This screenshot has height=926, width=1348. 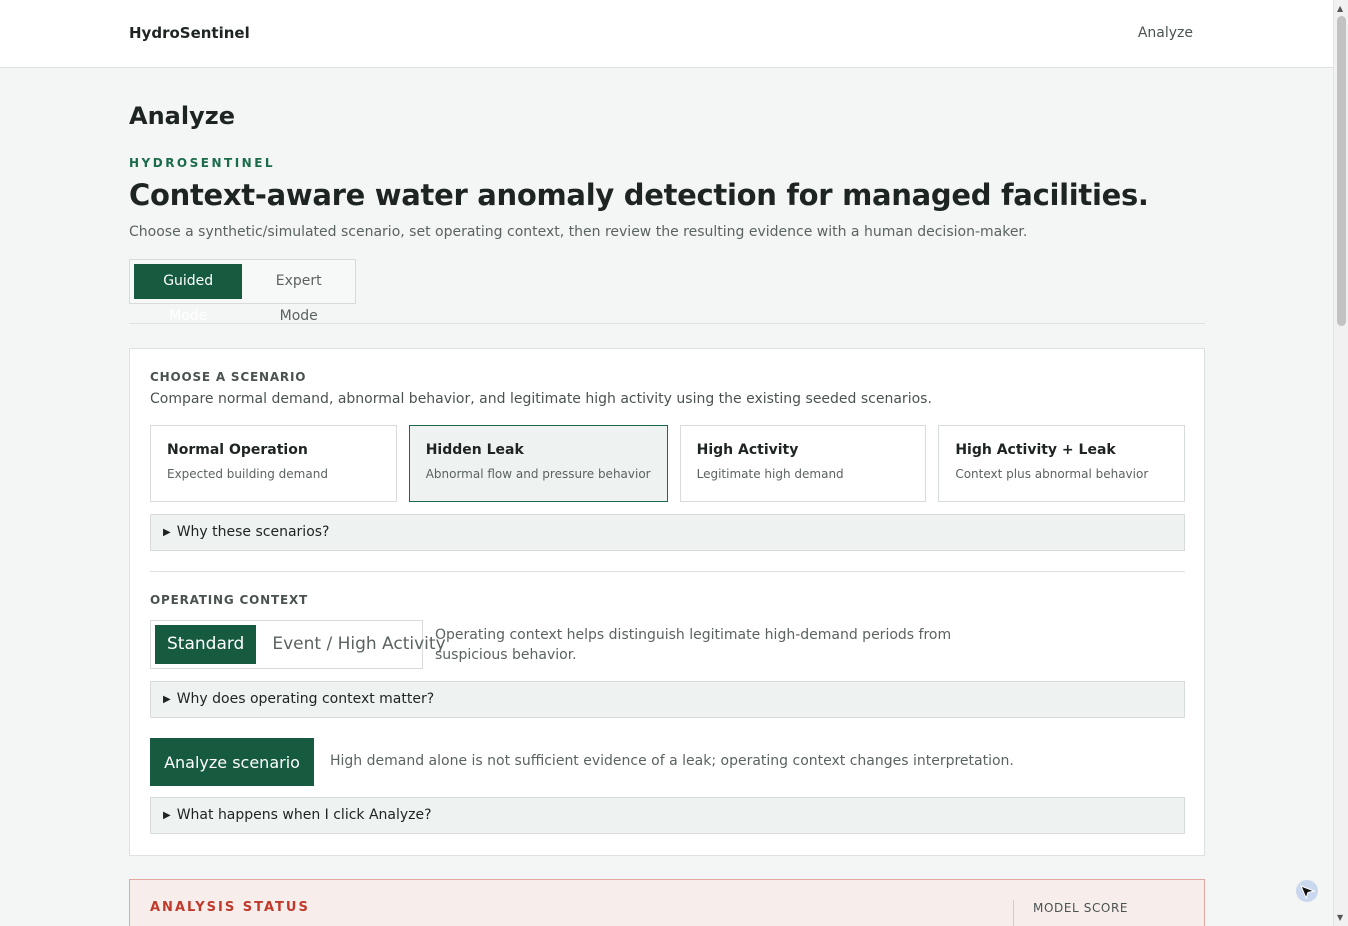 I want to click on scroll-up-icon: ▲, so click(x=1340, y=8).